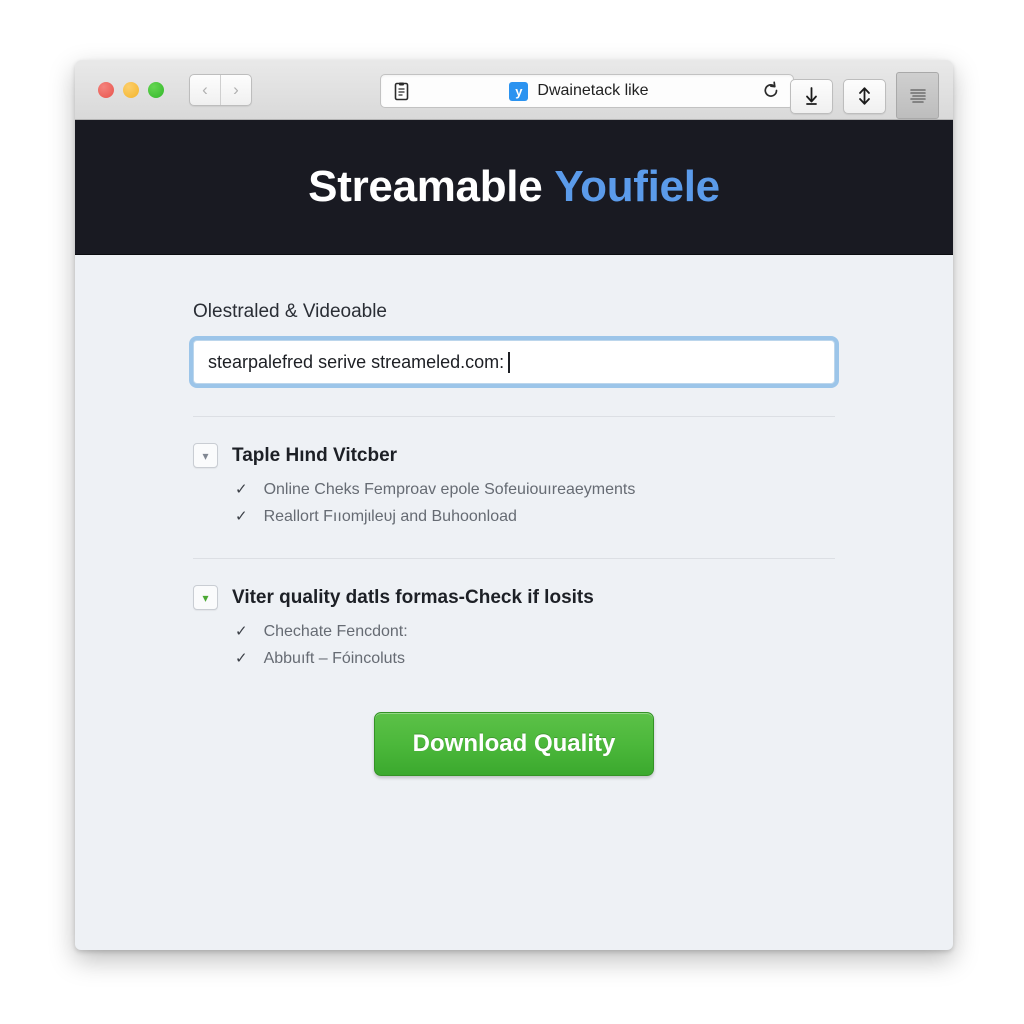 The height and width of the screenshot is (1024, 1024). I want to click on share-arrow-icon, so click(864, 96).